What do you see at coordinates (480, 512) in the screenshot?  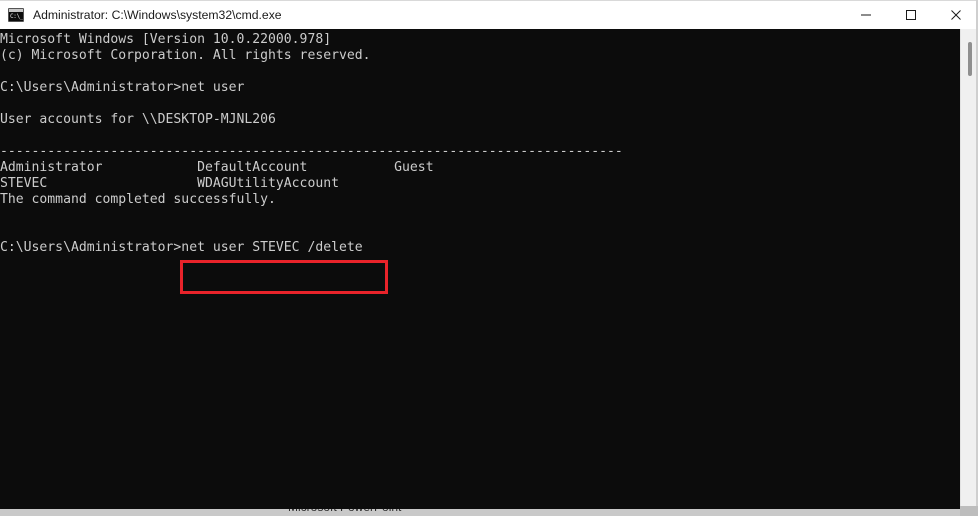 I see `background-window-strip: Microsoft PowerPoint` at bounding box center [480, 512].